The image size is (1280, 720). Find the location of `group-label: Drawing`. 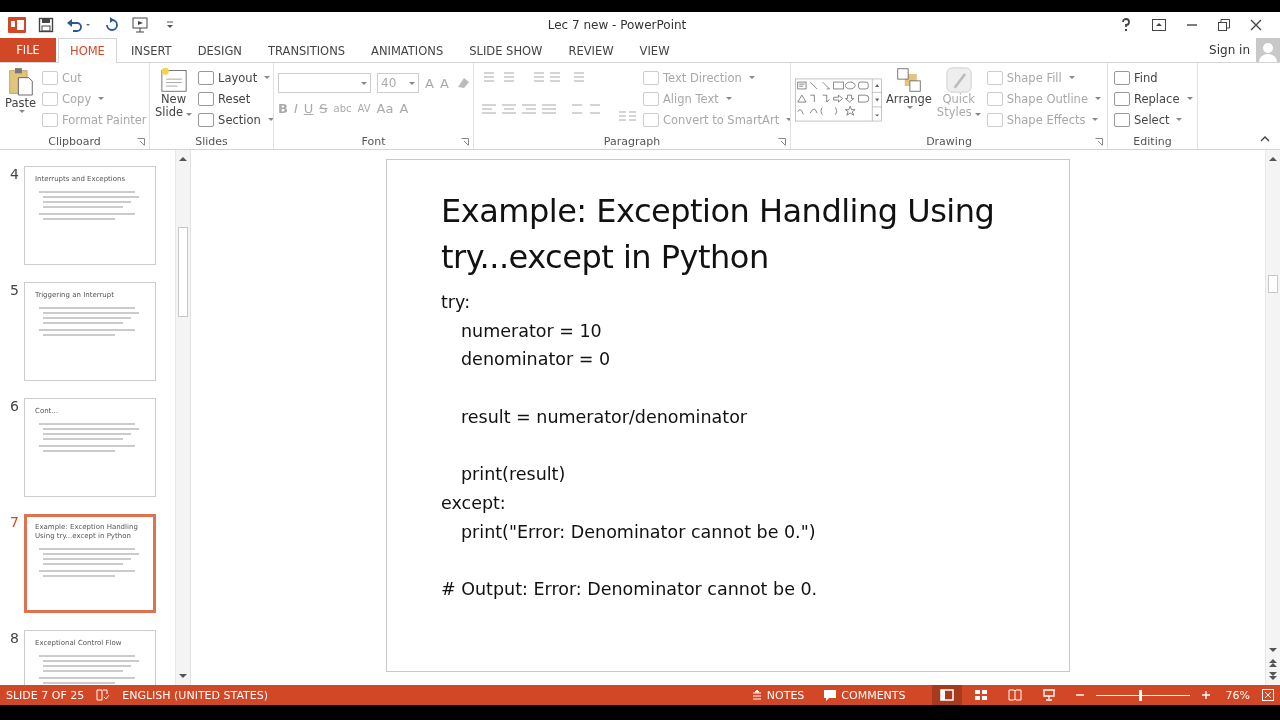

group-label: Drawing is located at coordinates (949, 141).